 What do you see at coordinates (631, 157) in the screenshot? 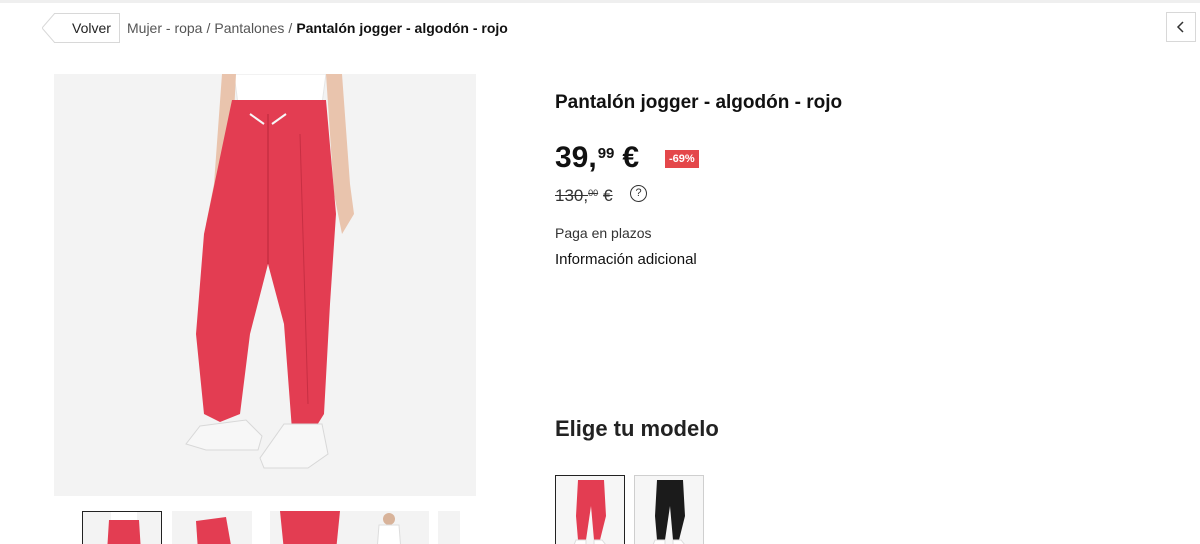
I see `price-currency: €` at bounding box center [631, 157].